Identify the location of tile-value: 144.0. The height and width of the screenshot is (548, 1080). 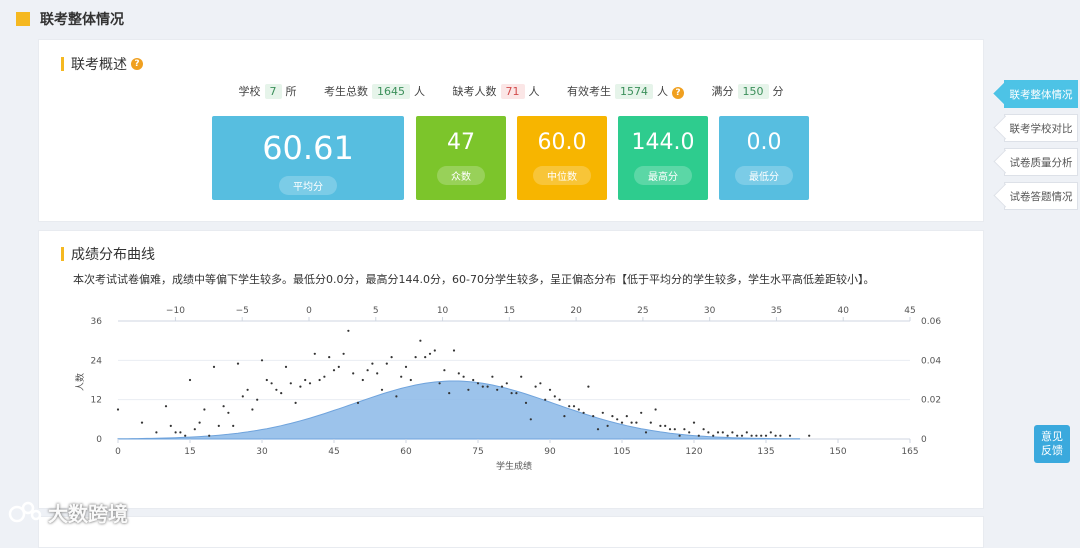
(663, 142).